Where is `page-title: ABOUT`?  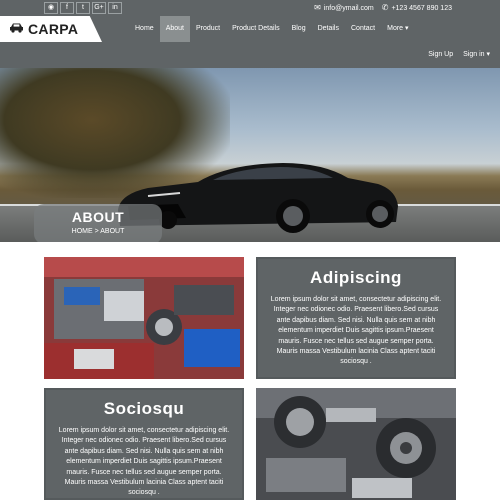
page-title: ABOUT is located at coordinates (98, 217).